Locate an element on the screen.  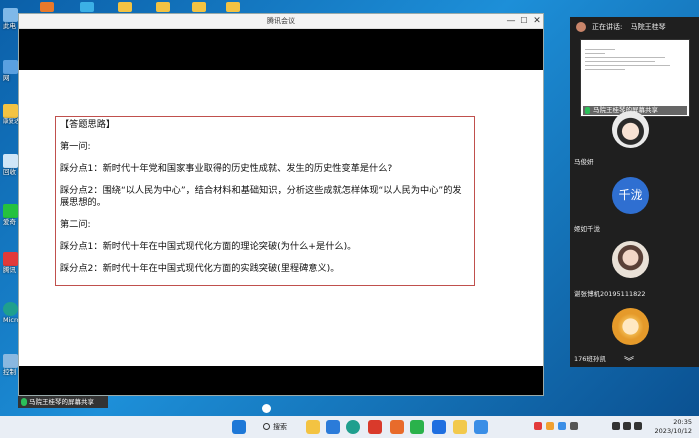
wechat-icon is located at coordinates (417, 427).